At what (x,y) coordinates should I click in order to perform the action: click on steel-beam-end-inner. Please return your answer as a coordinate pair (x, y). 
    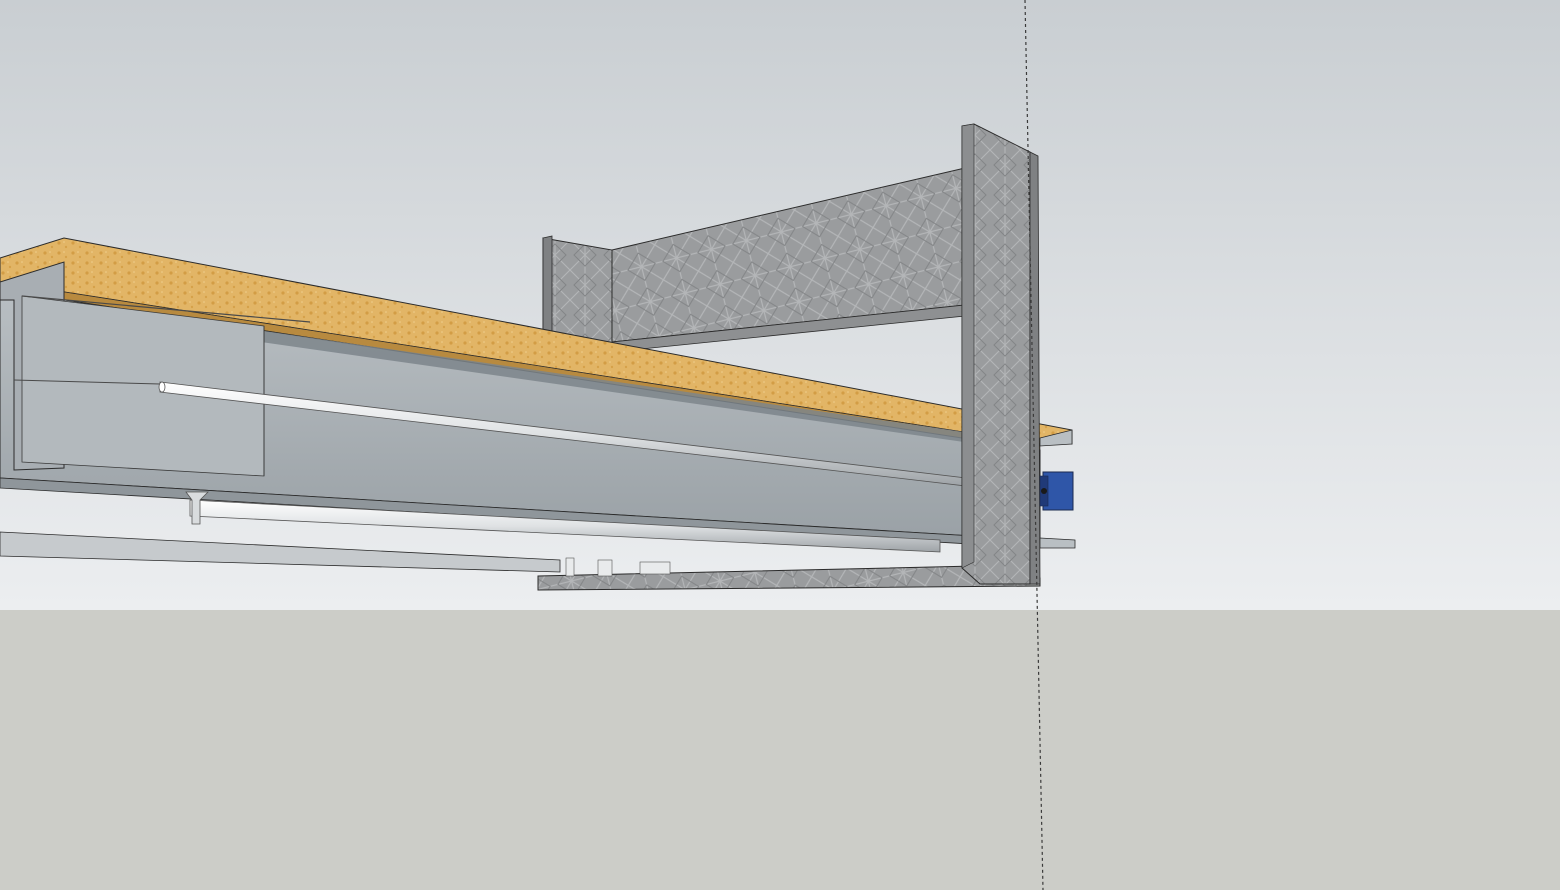
    Looking at the image, I should click on (143, 386).